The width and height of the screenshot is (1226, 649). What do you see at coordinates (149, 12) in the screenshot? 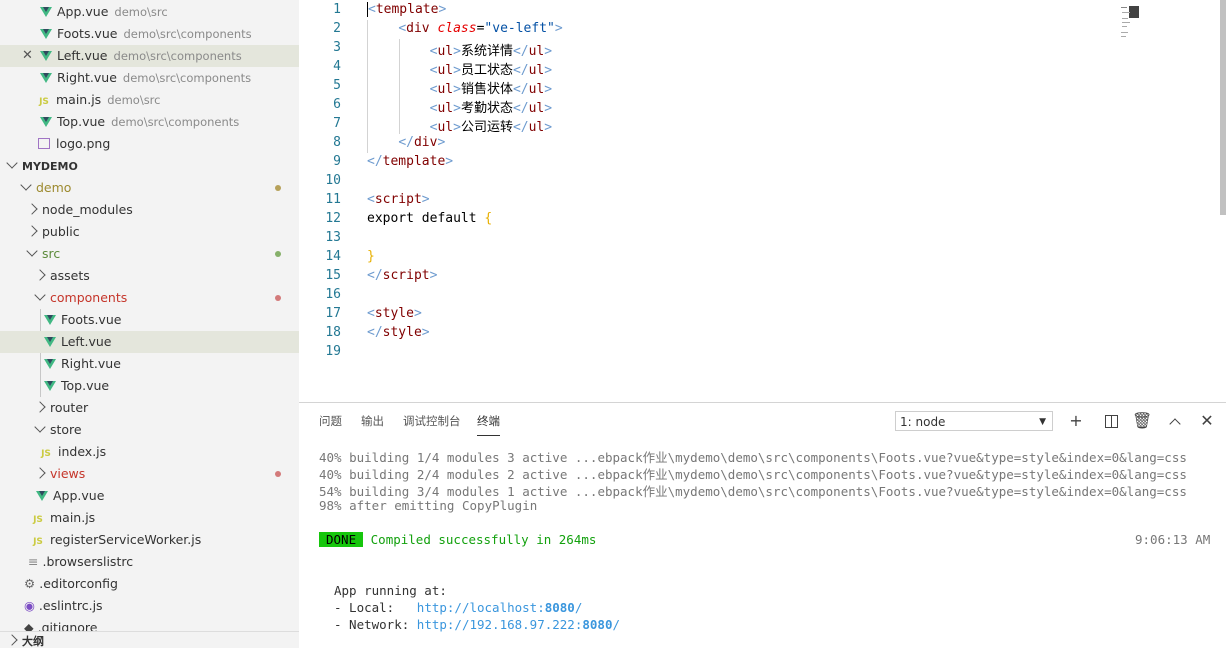
I see `open-editor-app-vue: App.vue demo\src` at bounding box center [149, 12].